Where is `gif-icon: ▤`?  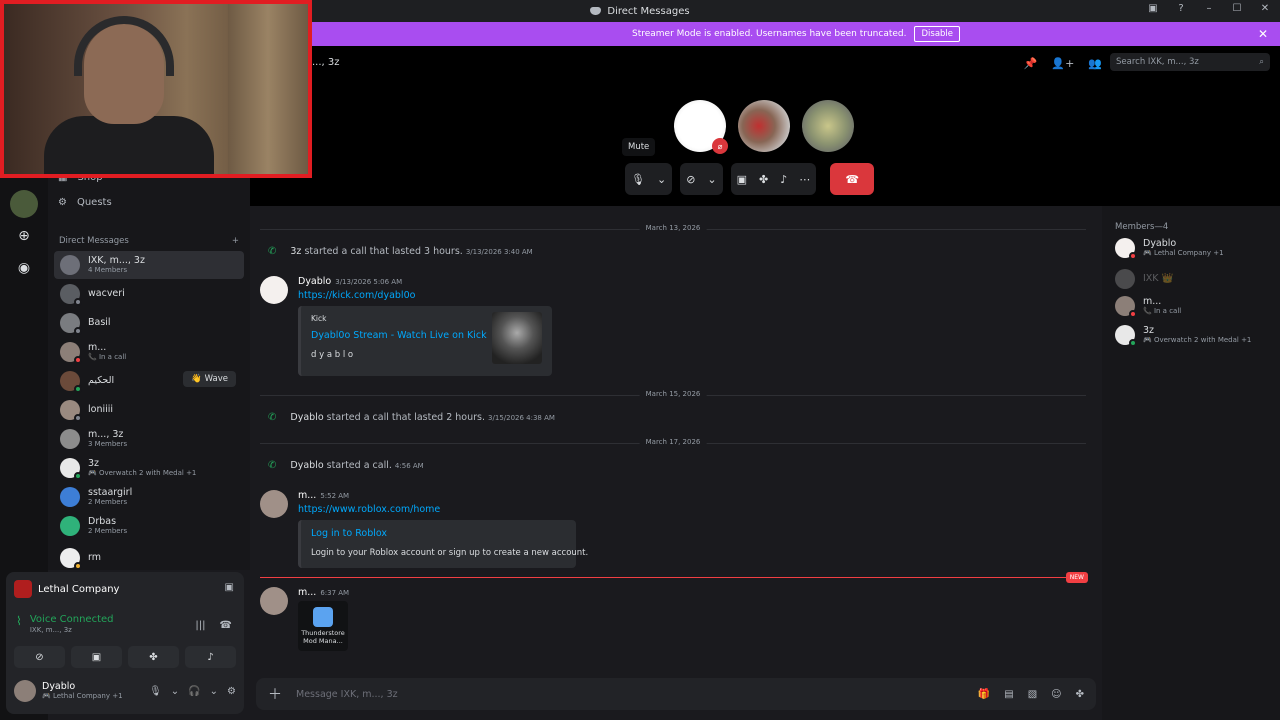
gif-icon: ▤ is located at coordinates (1008, 694).